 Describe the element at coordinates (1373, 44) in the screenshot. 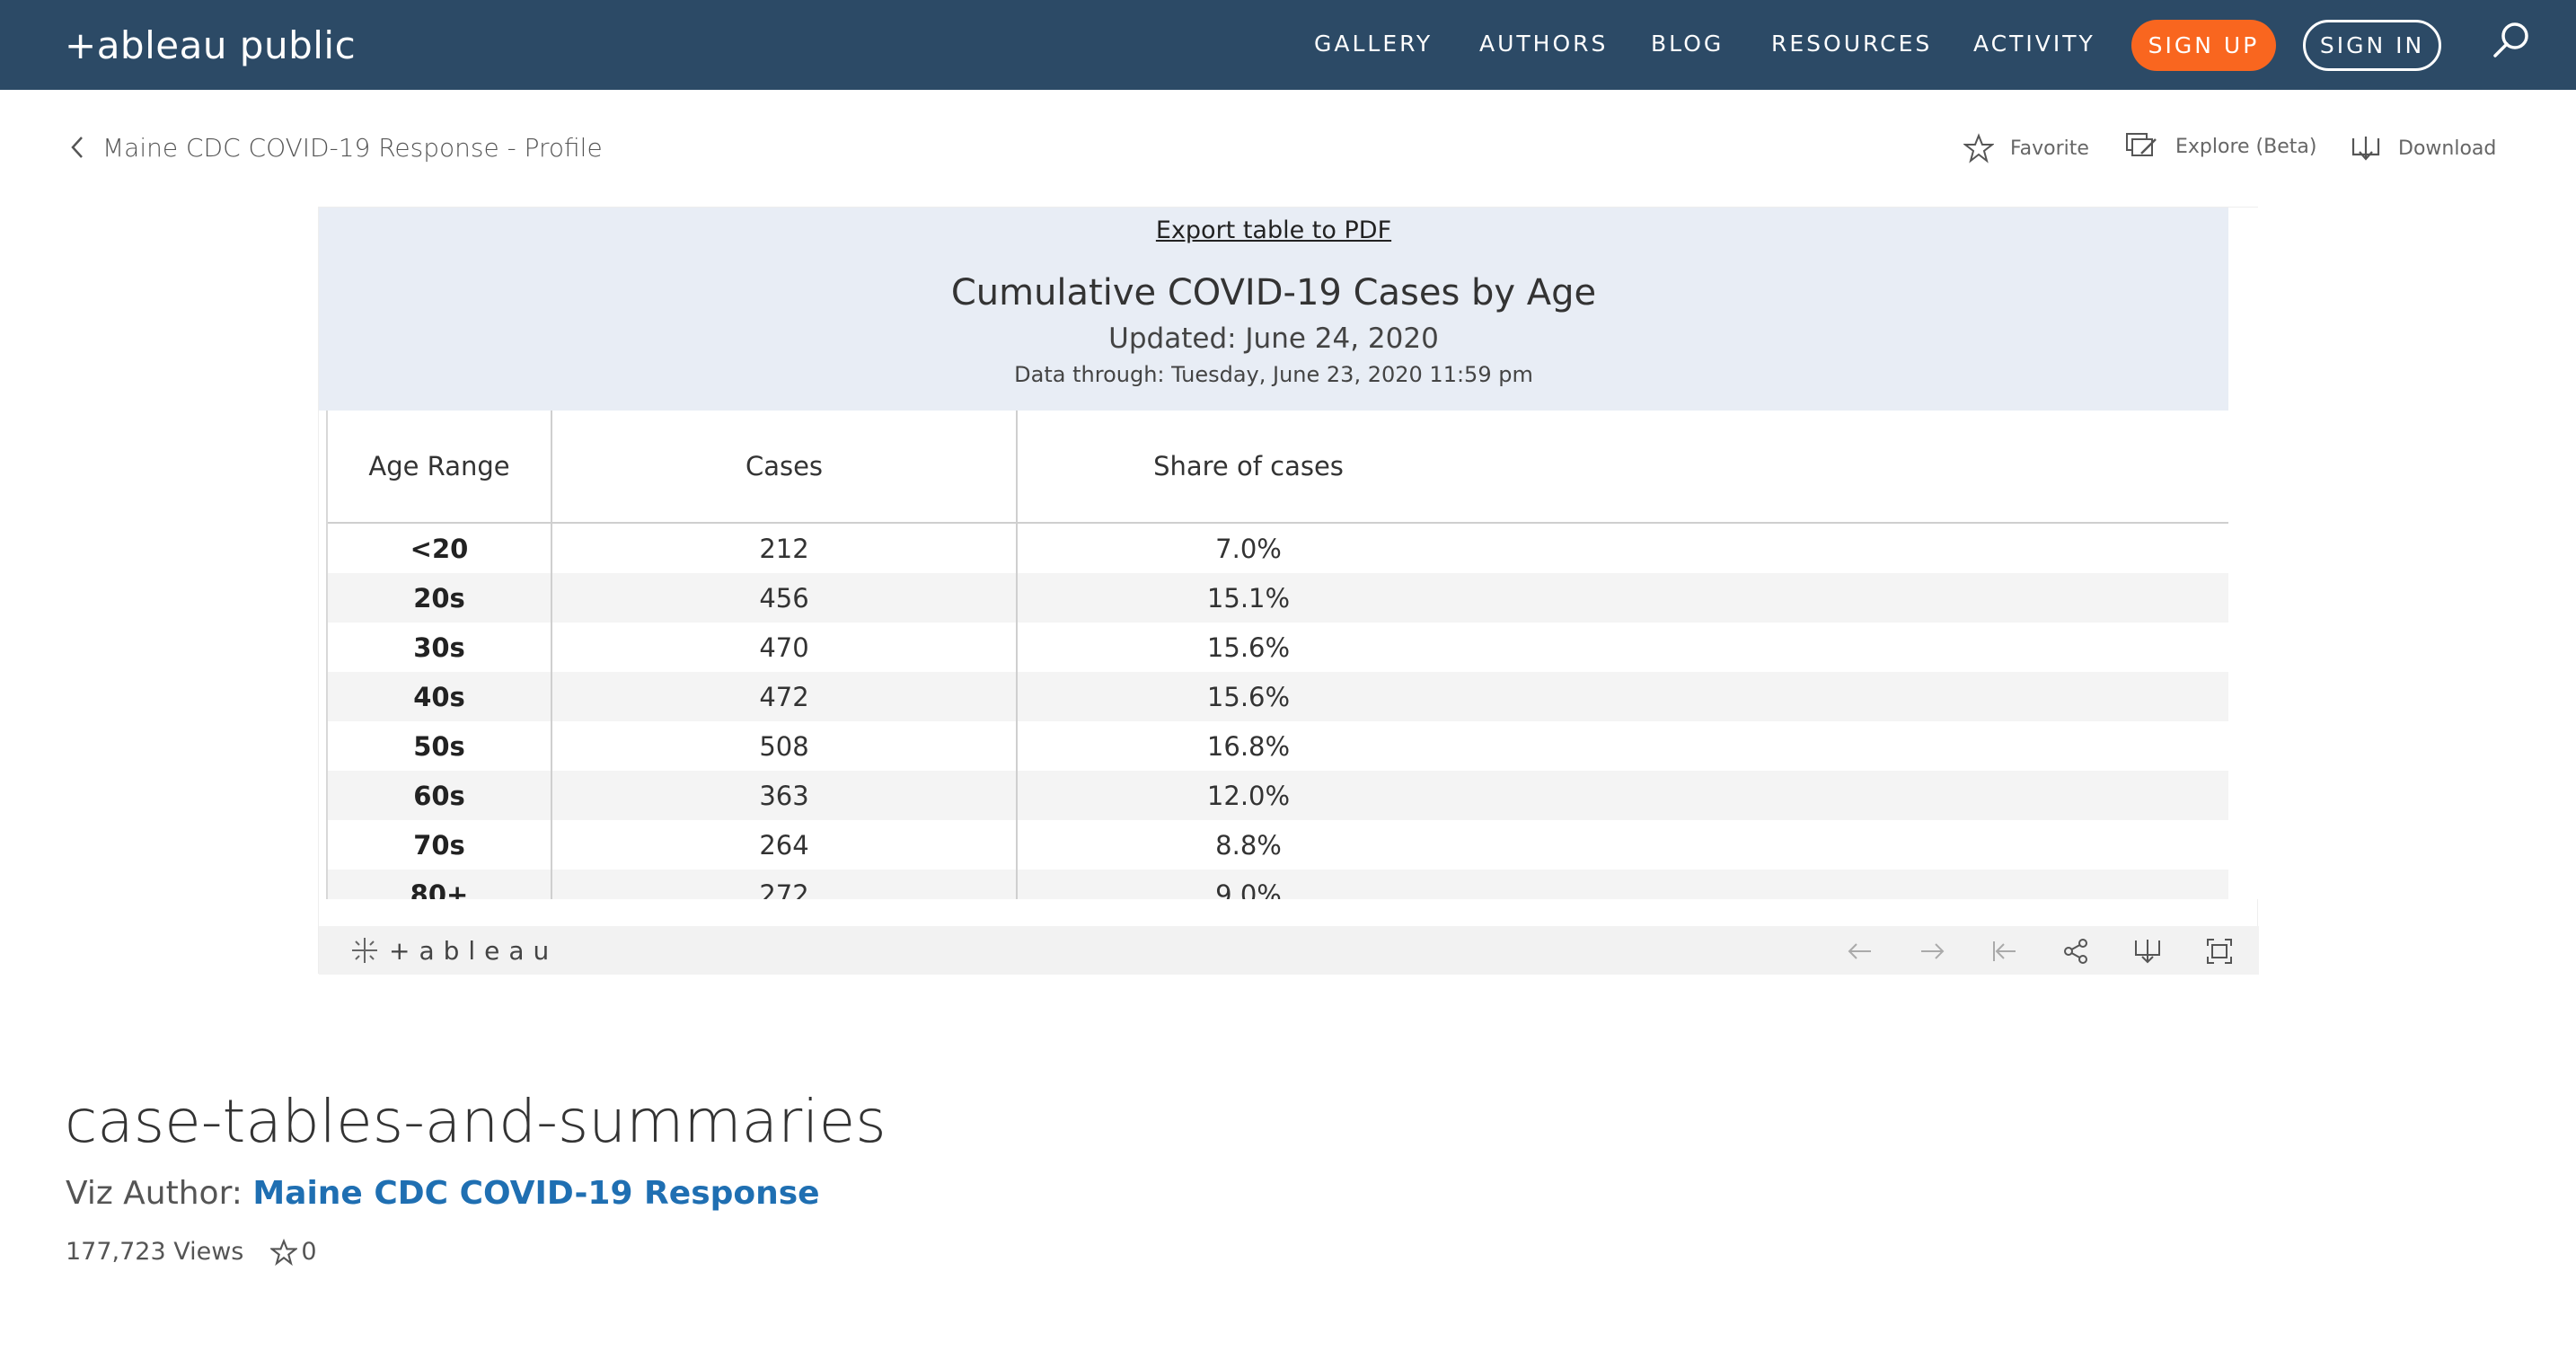

I see `nav-gallery: GALLERY` at that location.